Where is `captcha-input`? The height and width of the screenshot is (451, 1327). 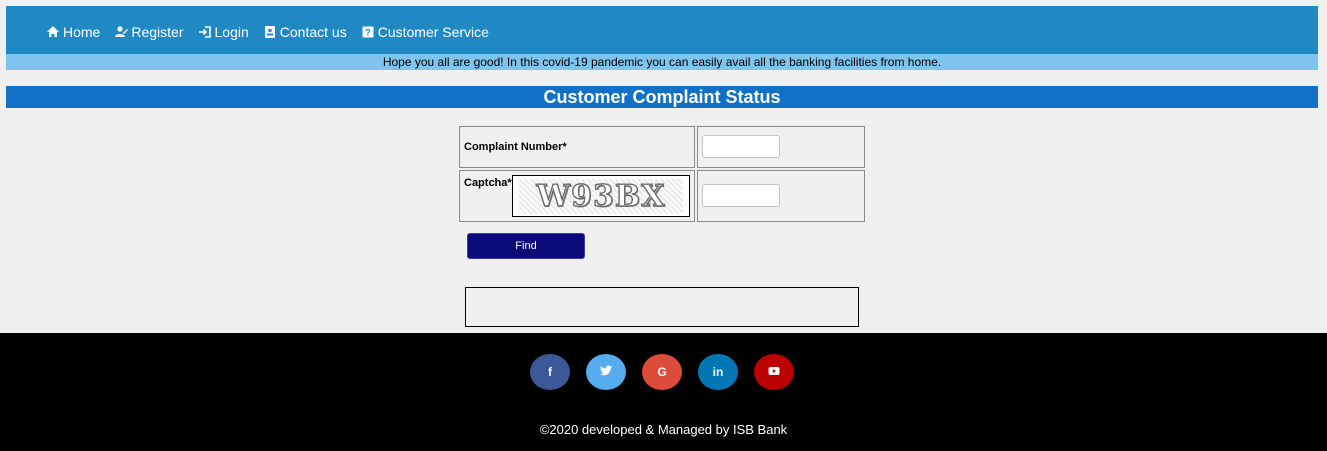
captcha-input is located at coordinates (741, 195).